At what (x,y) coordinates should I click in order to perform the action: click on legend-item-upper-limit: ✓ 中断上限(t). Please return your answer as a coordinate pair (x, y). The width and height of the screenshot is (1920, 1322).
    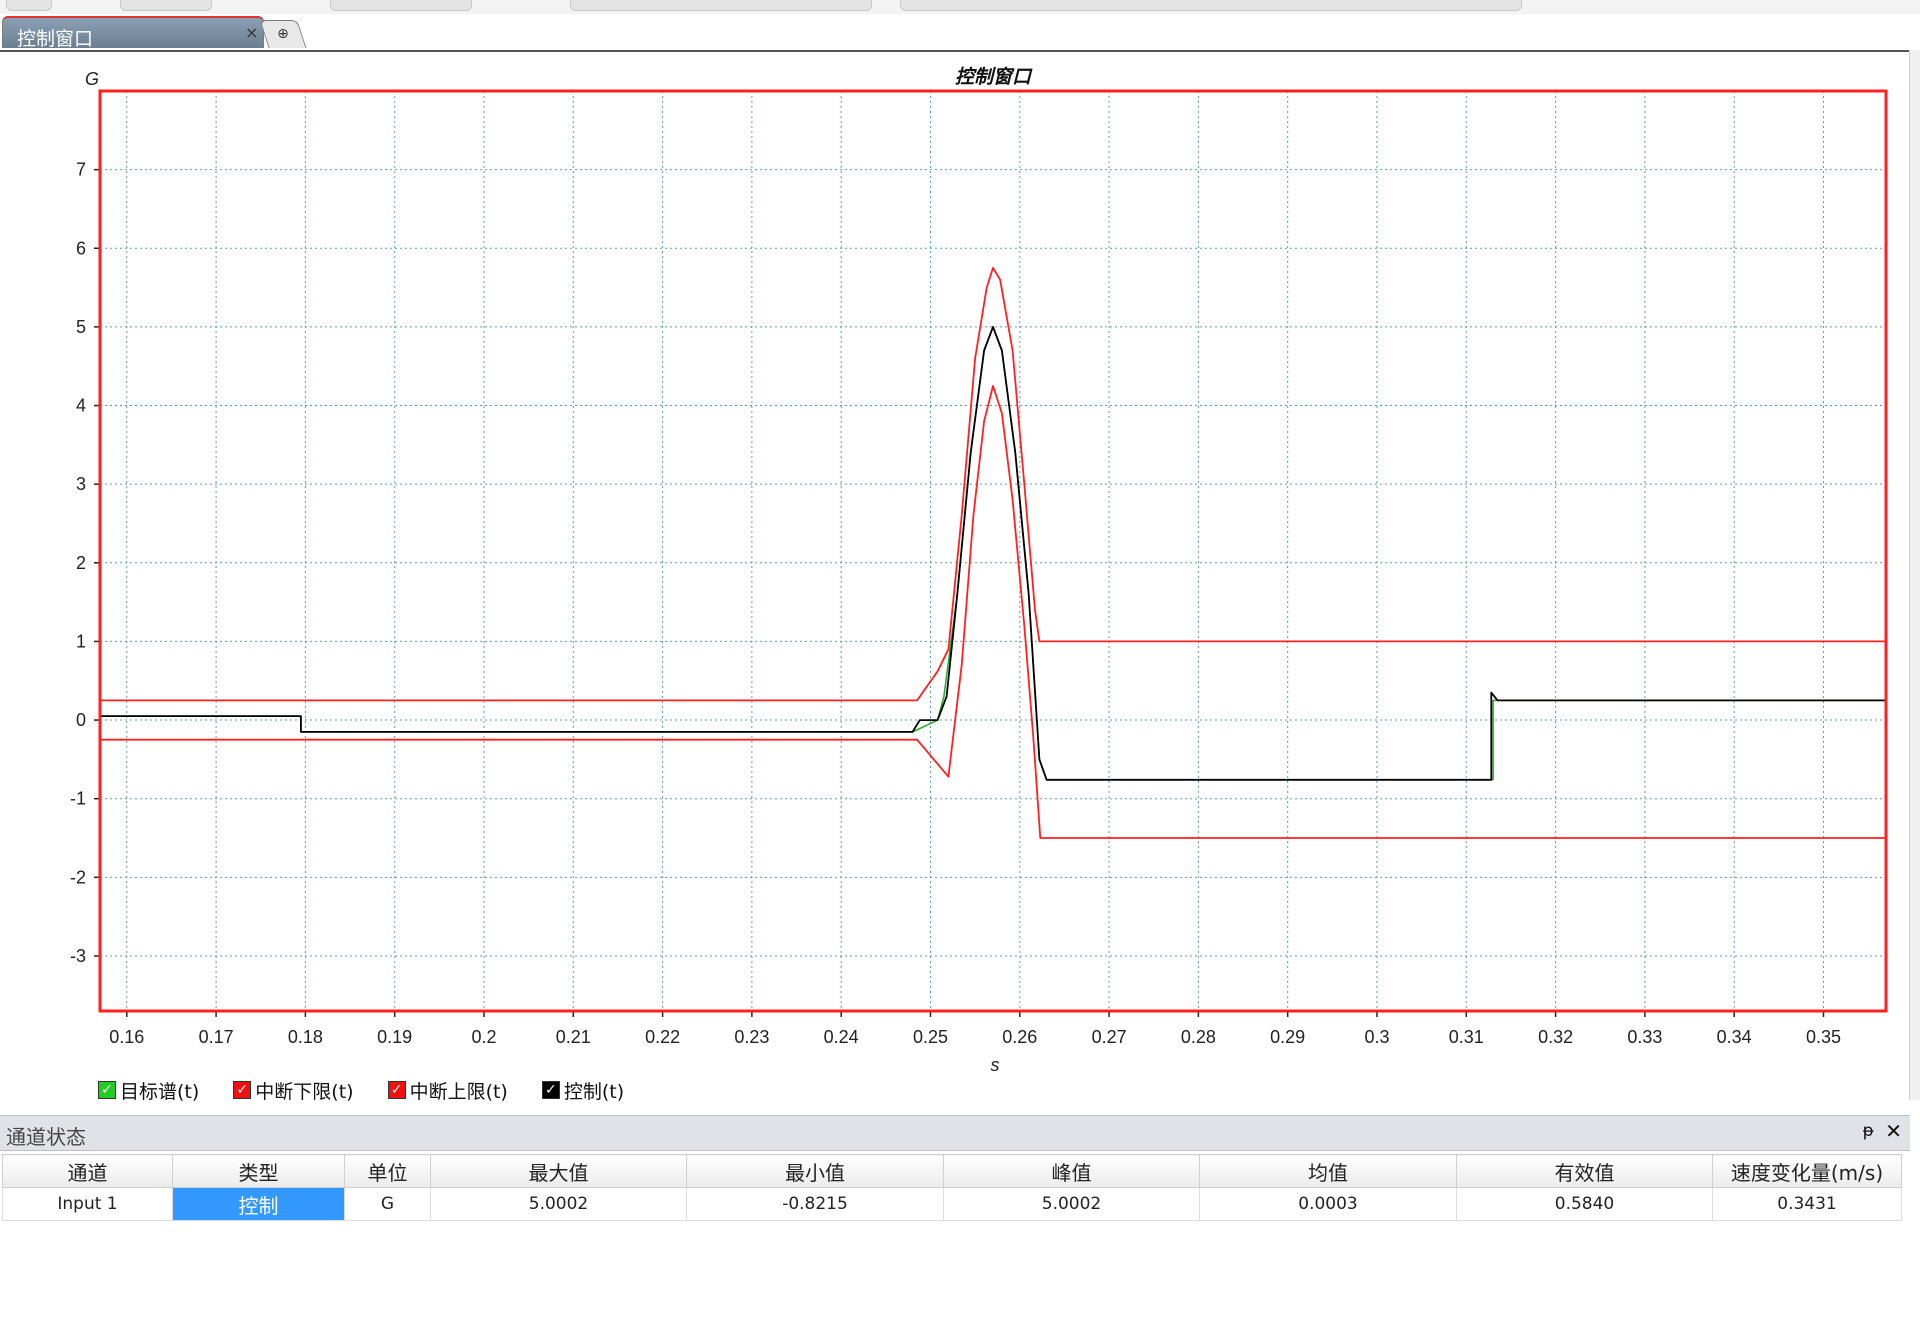
    Looking at the image, I should click on (447, 1090).